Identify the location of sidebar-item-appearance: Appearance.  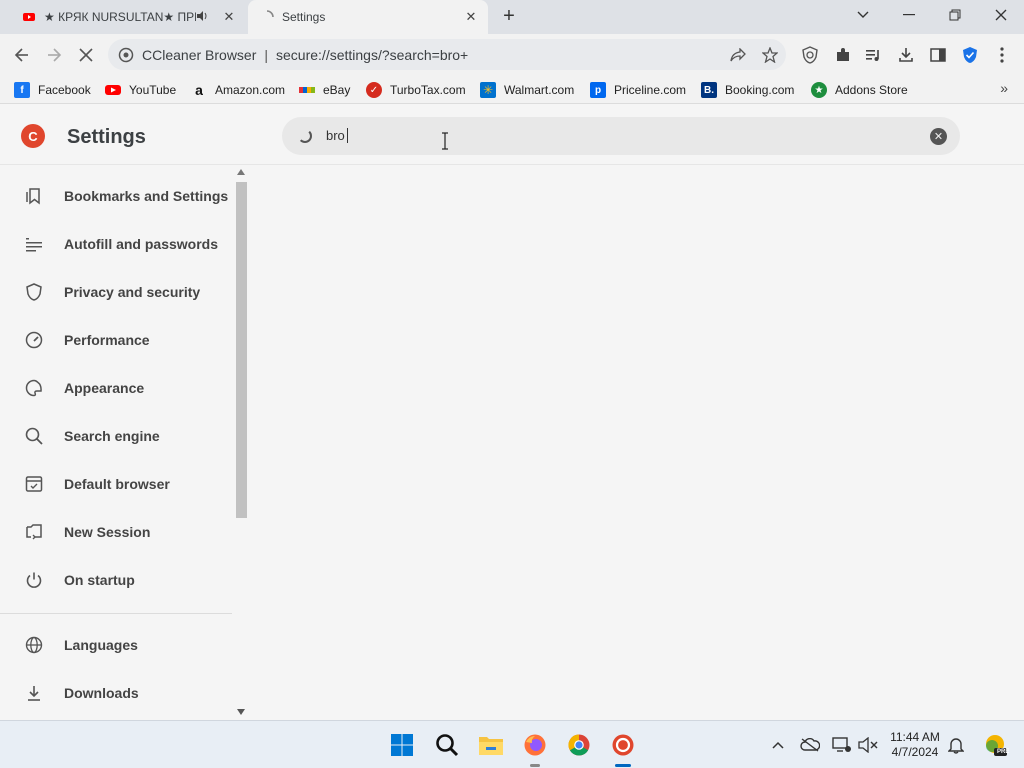
(116, 388).